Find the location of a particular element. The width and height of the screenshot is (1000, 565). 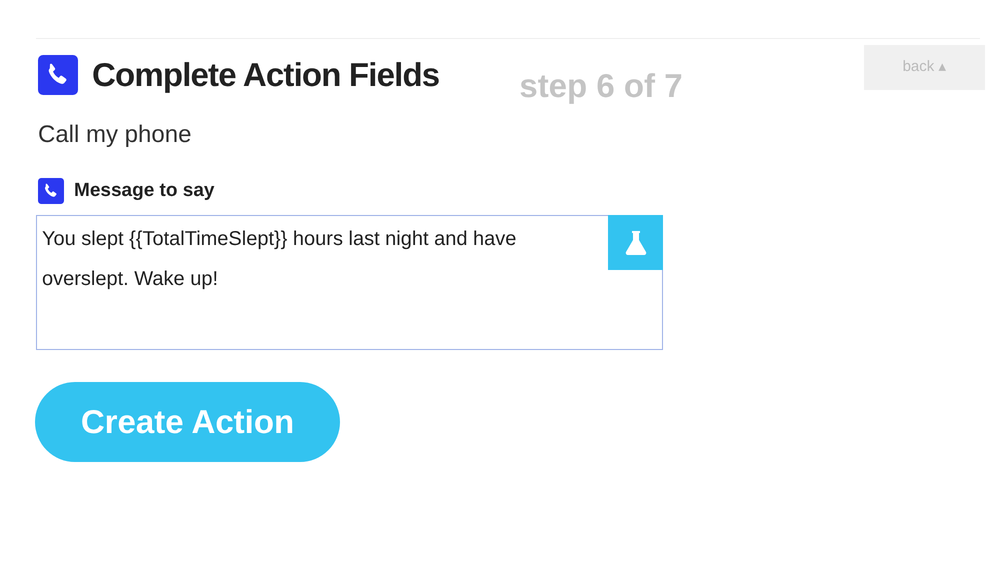

page-title: Complete Action Fields is located at coordinates (266, 75).